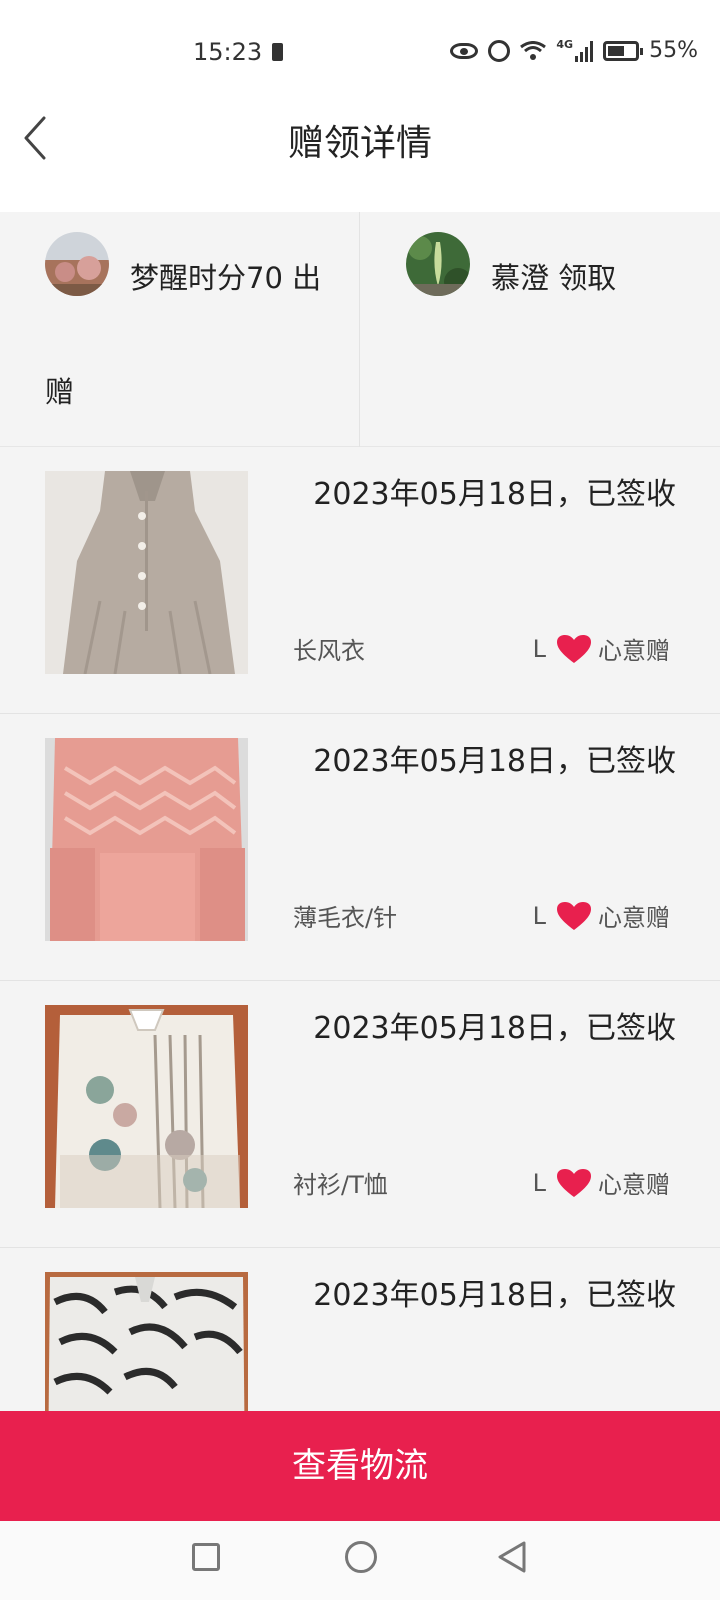 Image resolution: width=720 pixels, height=1600 pixels. What do you see at coordinates (361, 1557) in the screenshot?
I see `home-icon` at bounding box center [361, 1557].